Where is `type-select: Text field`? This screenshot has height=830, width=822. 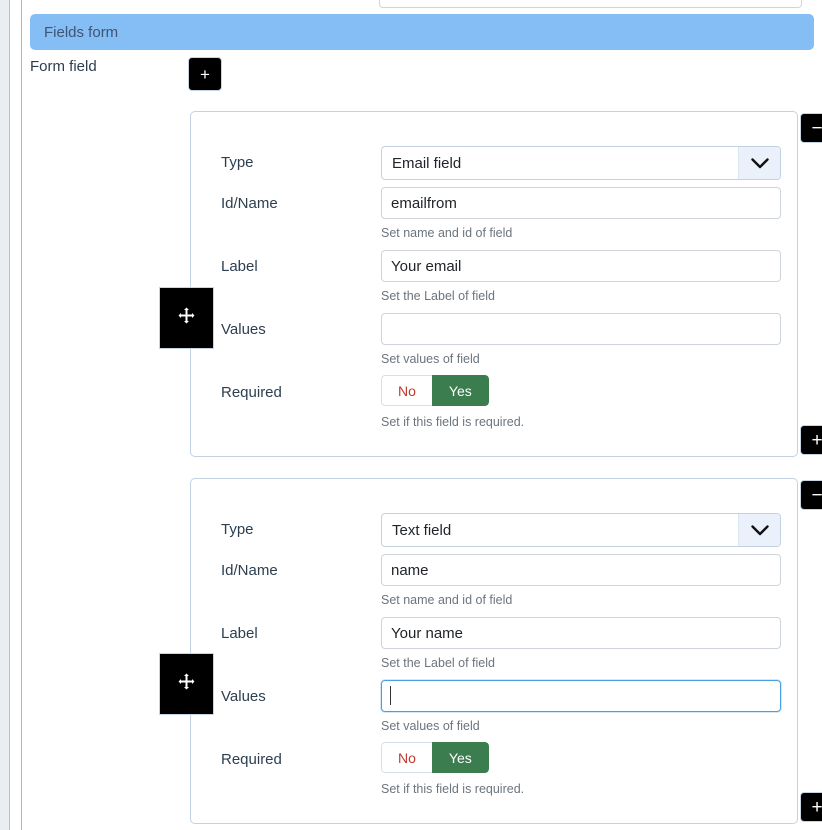 type-select: Text field is located at coordinates (581, 530).